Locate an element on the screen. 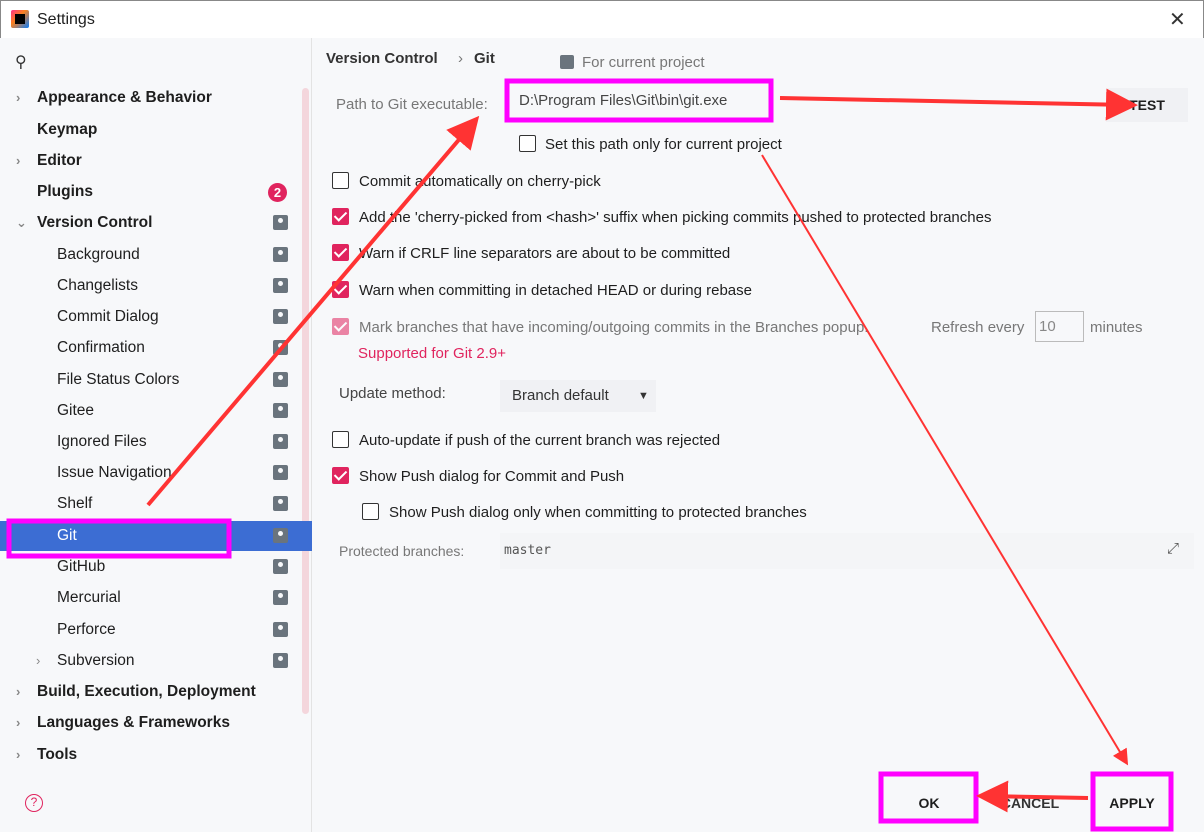 The height and width of the screenshot is (832, 1204). annotation-box-path is located at coordinates (639, 100).